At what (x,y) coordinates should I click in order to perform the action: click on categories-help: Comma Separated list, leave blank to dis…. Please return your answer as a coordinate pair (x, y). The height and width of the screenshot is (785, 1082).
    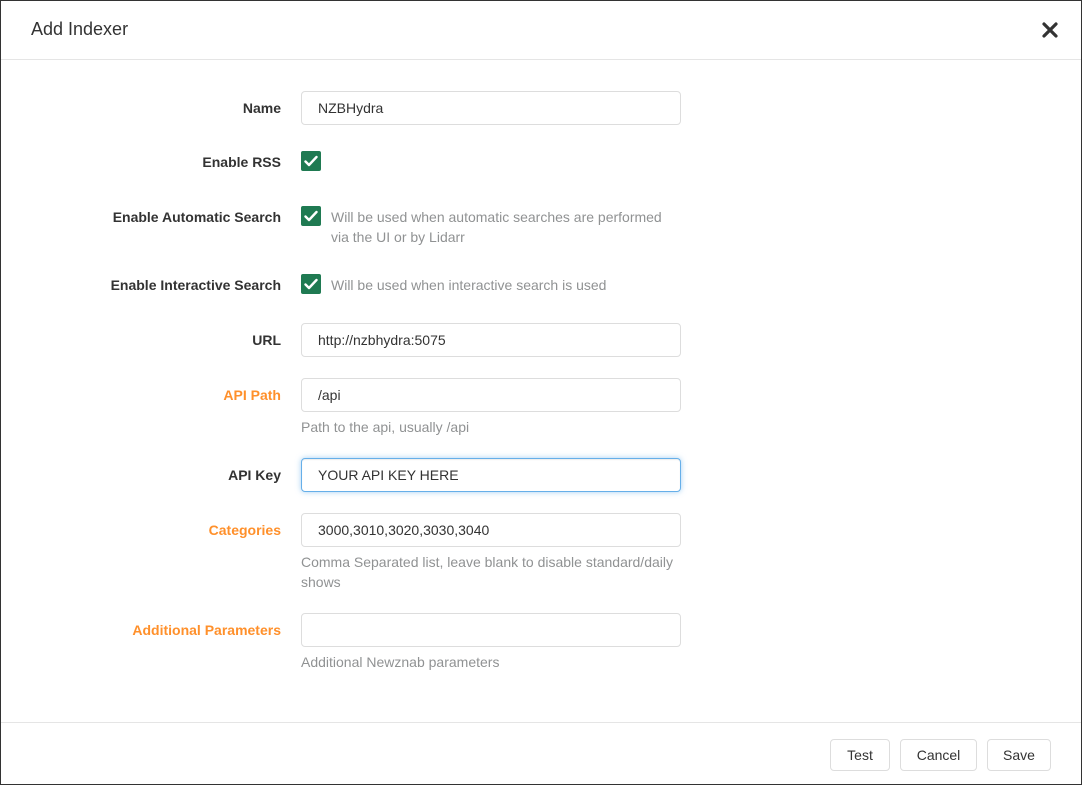
    Looking at the image, I should click on (487, 572).